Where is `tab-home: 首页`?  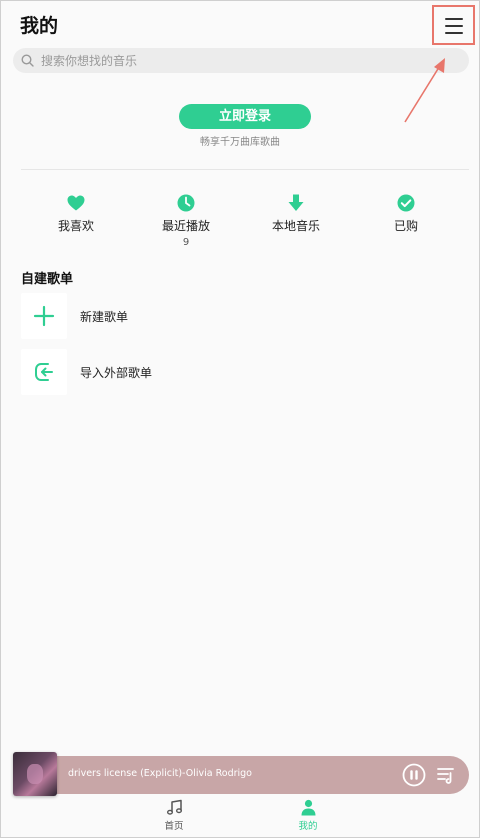 tab-home: 首页 is located at coordinates (174, 815).